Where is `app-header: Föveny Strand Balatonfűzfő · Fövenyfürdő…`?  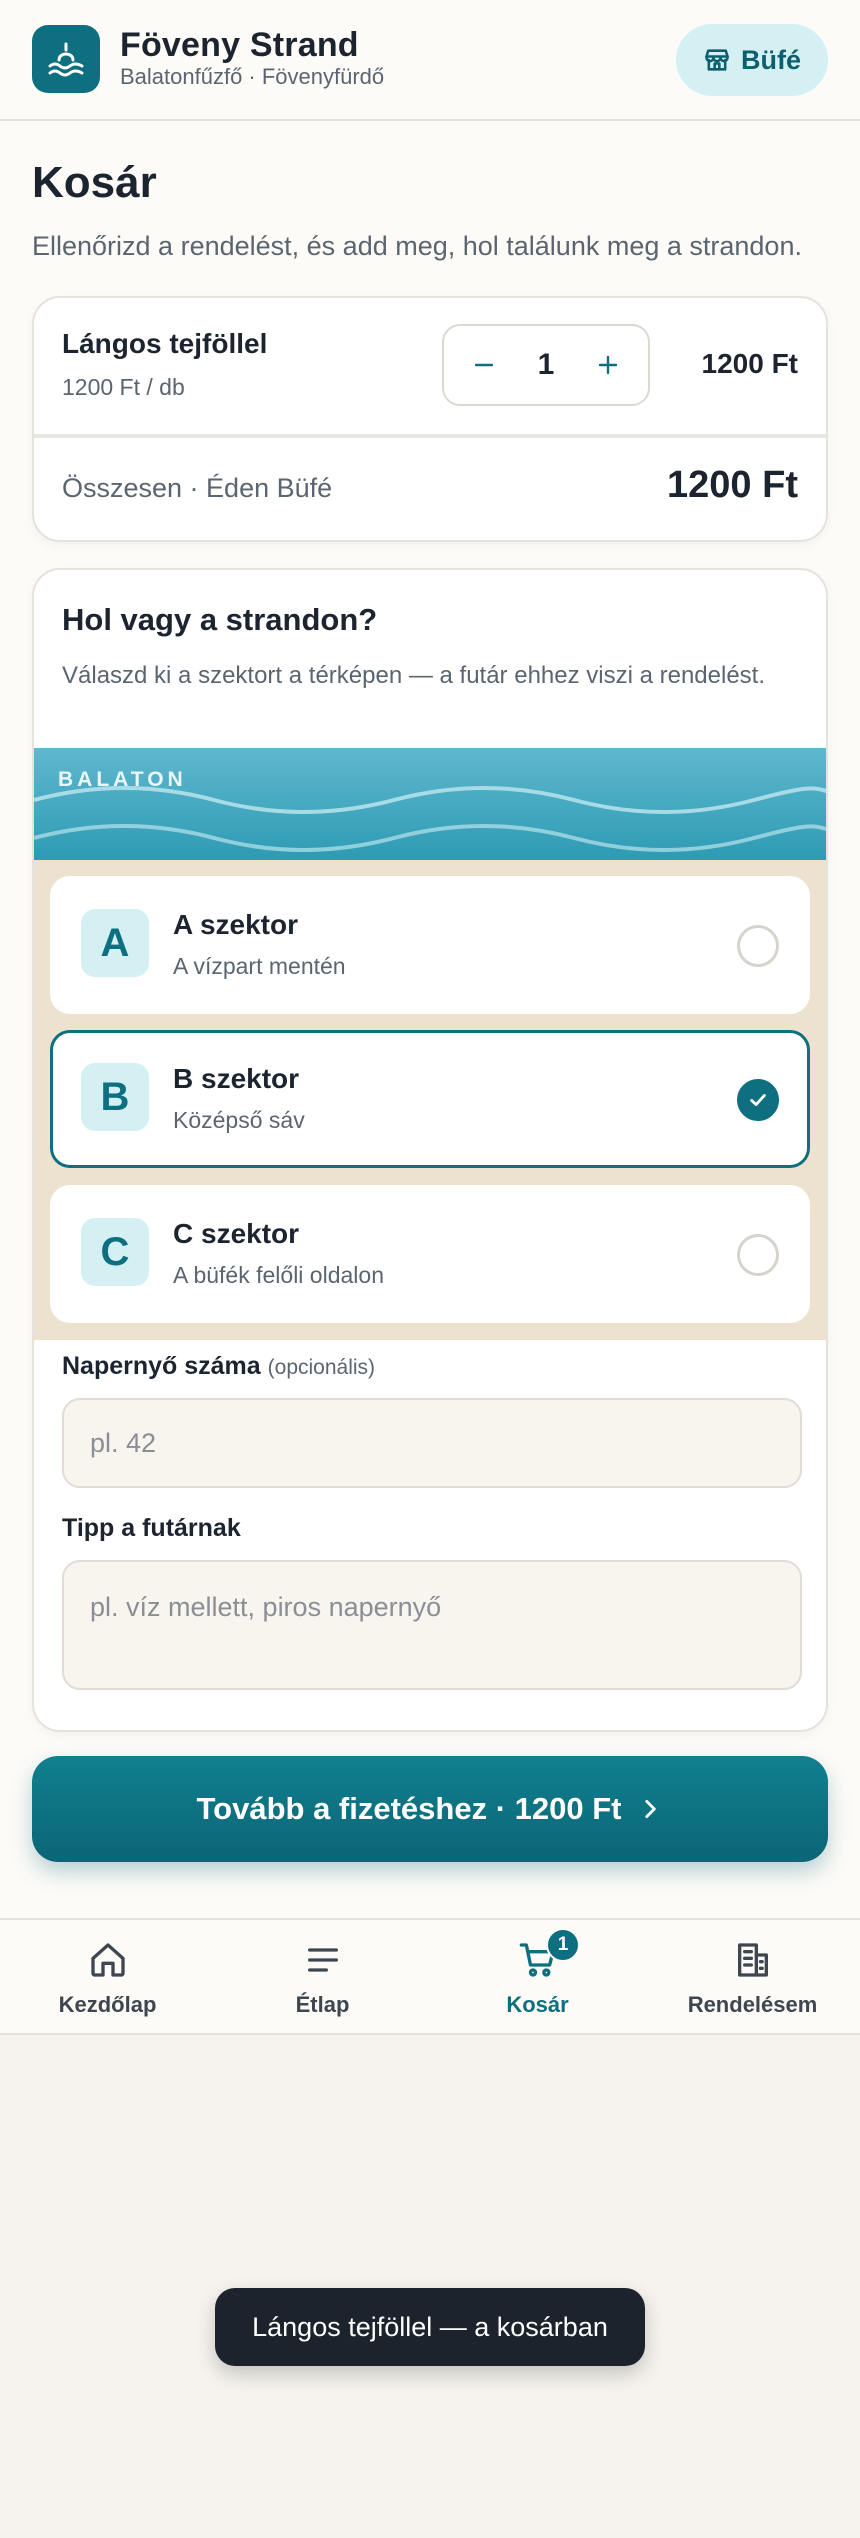
app-header: Föveny Strand Balatonfűzfő · Fövenyfürdő… is located at coordinates (430, 60).